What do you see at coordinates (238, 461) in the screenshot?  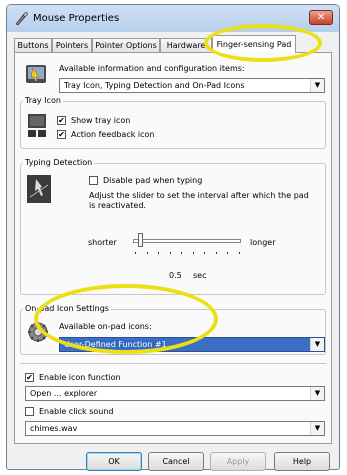 I see `apply-button: Apply` at bounding box center [238, 461].